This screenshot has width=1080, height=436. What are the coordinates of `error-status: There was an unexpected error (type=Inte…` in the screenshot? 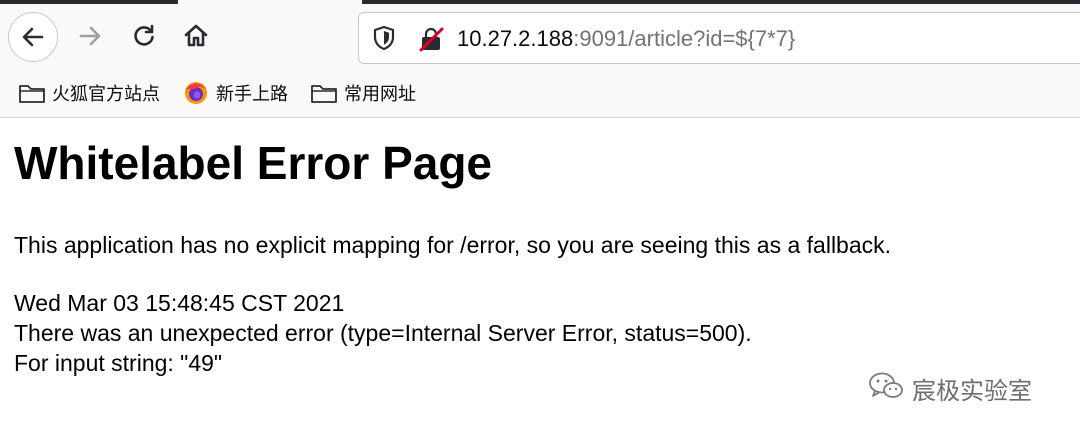 It's located at (383, 333).